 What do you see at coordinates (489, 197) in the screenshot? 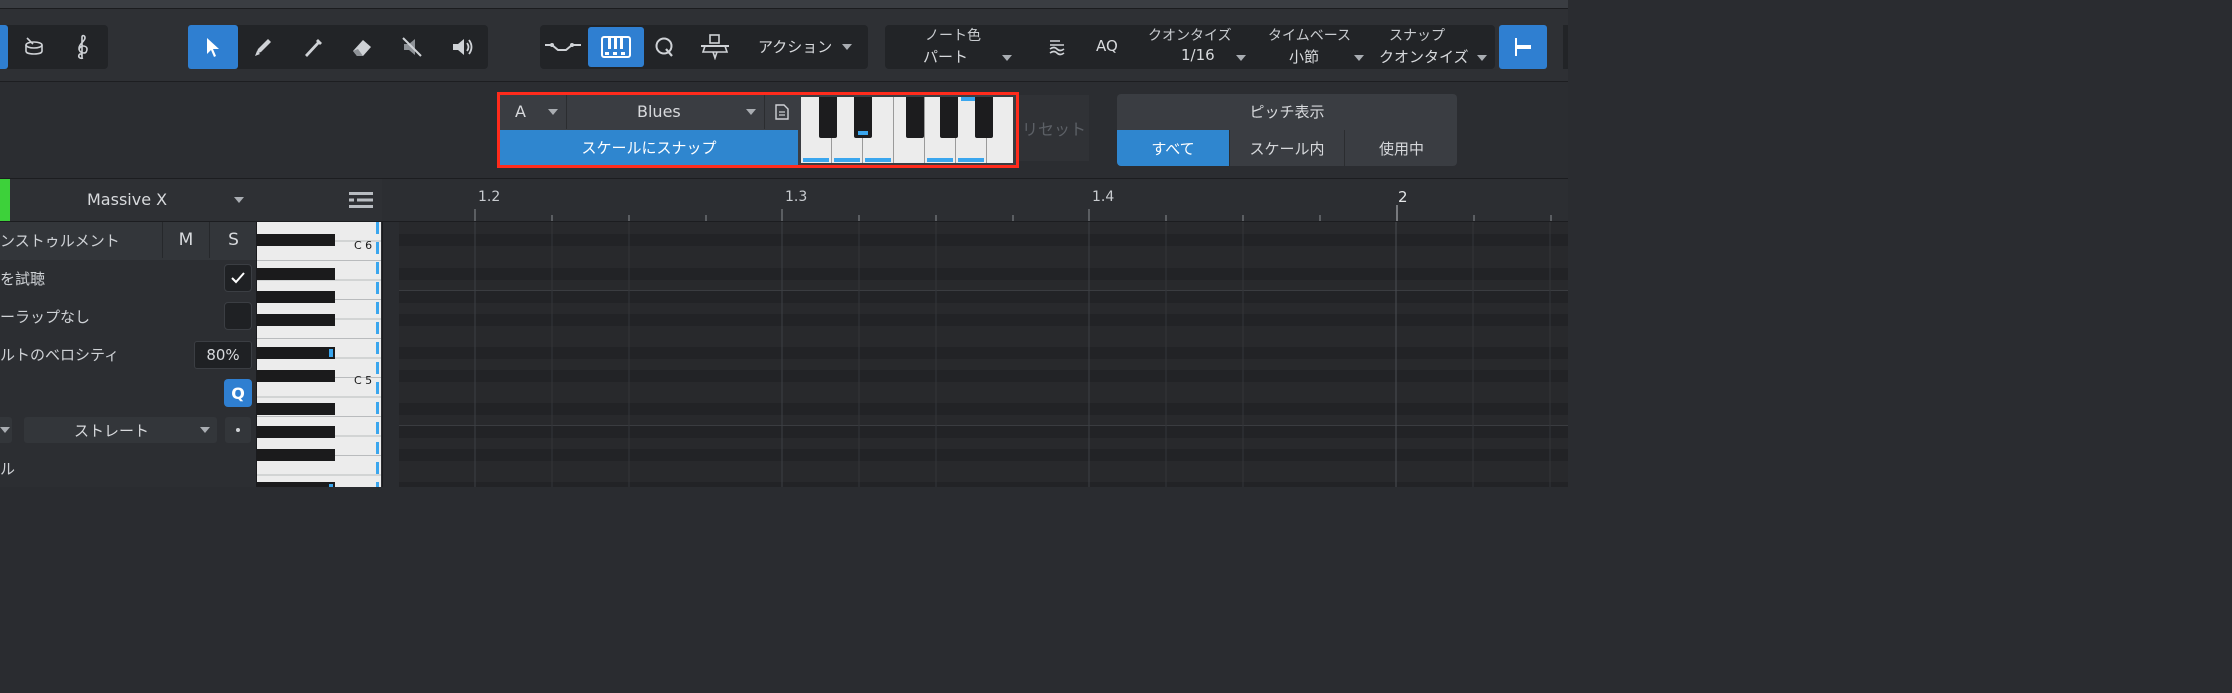
I see `ruler-mark: 1.2` at bounding box center [489, 197].